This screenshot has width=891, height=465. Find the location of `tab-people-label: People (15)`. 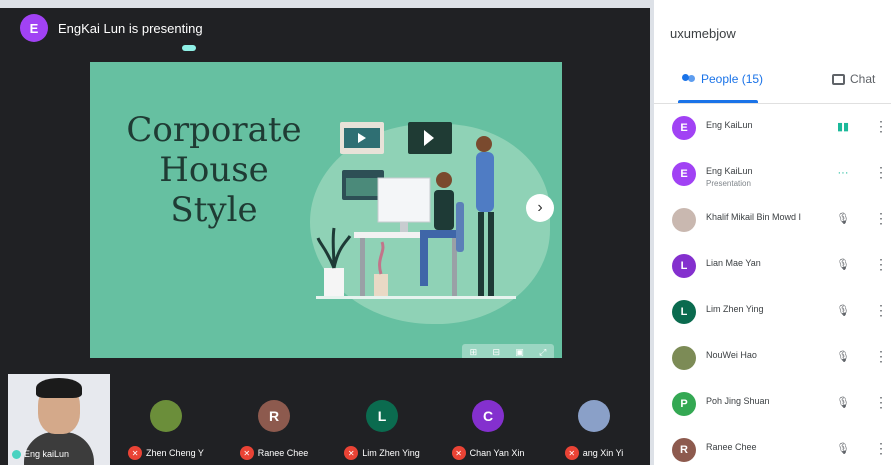

tab-people-label: People (15) is located at coordinates (732, 79).